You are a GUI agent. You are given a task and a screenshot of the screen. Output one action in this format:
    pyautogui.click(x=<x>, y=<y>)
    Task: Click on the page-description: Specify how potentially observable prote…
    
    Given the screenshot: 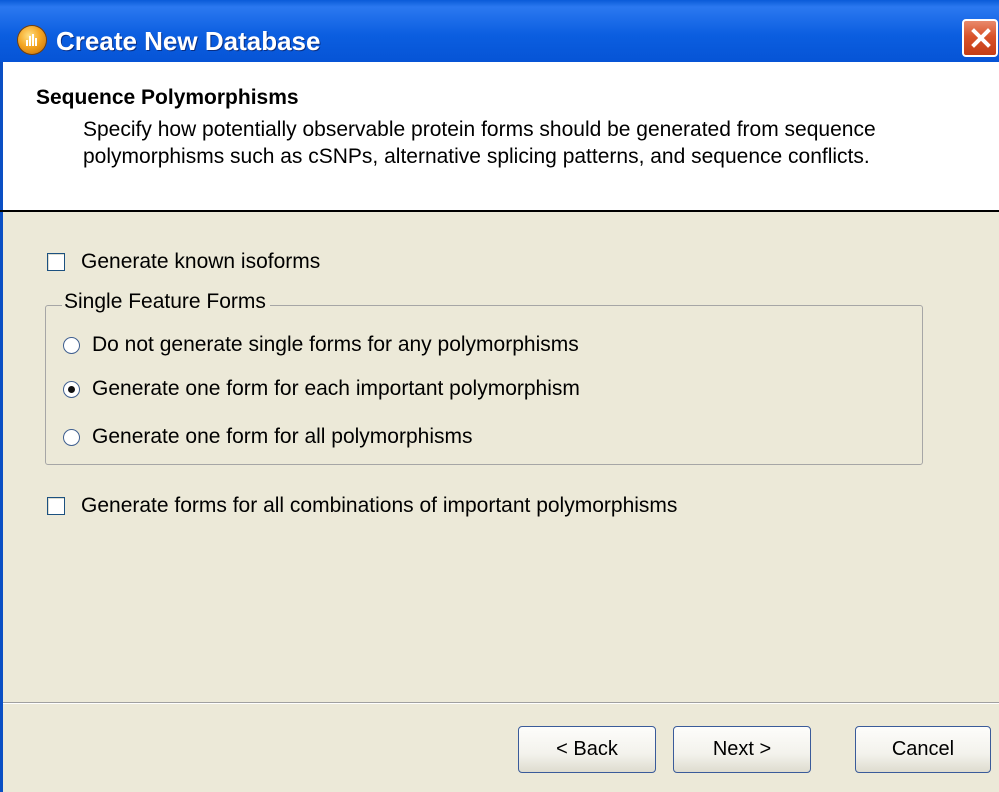 What is the action you would take?
    pyautogui.click(x=479, y=143)
    